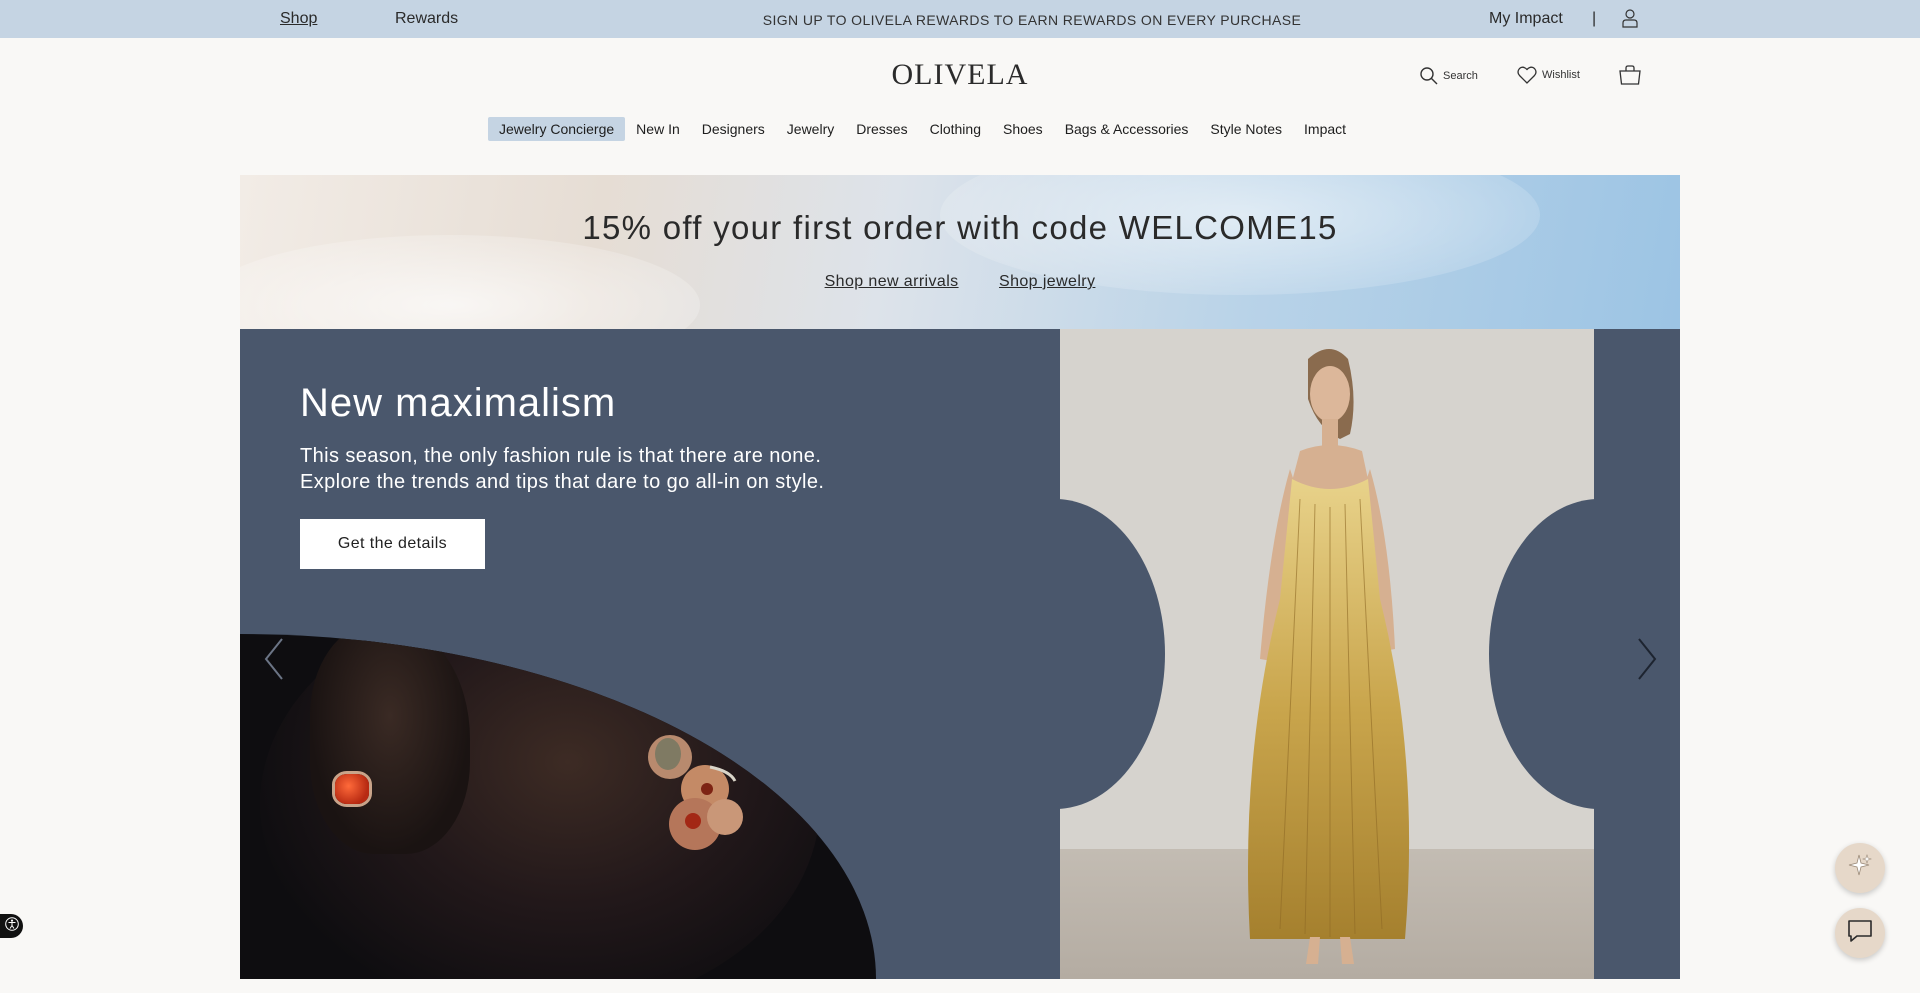 This screenshot has height=993, width=1920. I want to click on wishlist-button: Wishlist, so click(1548, 75).